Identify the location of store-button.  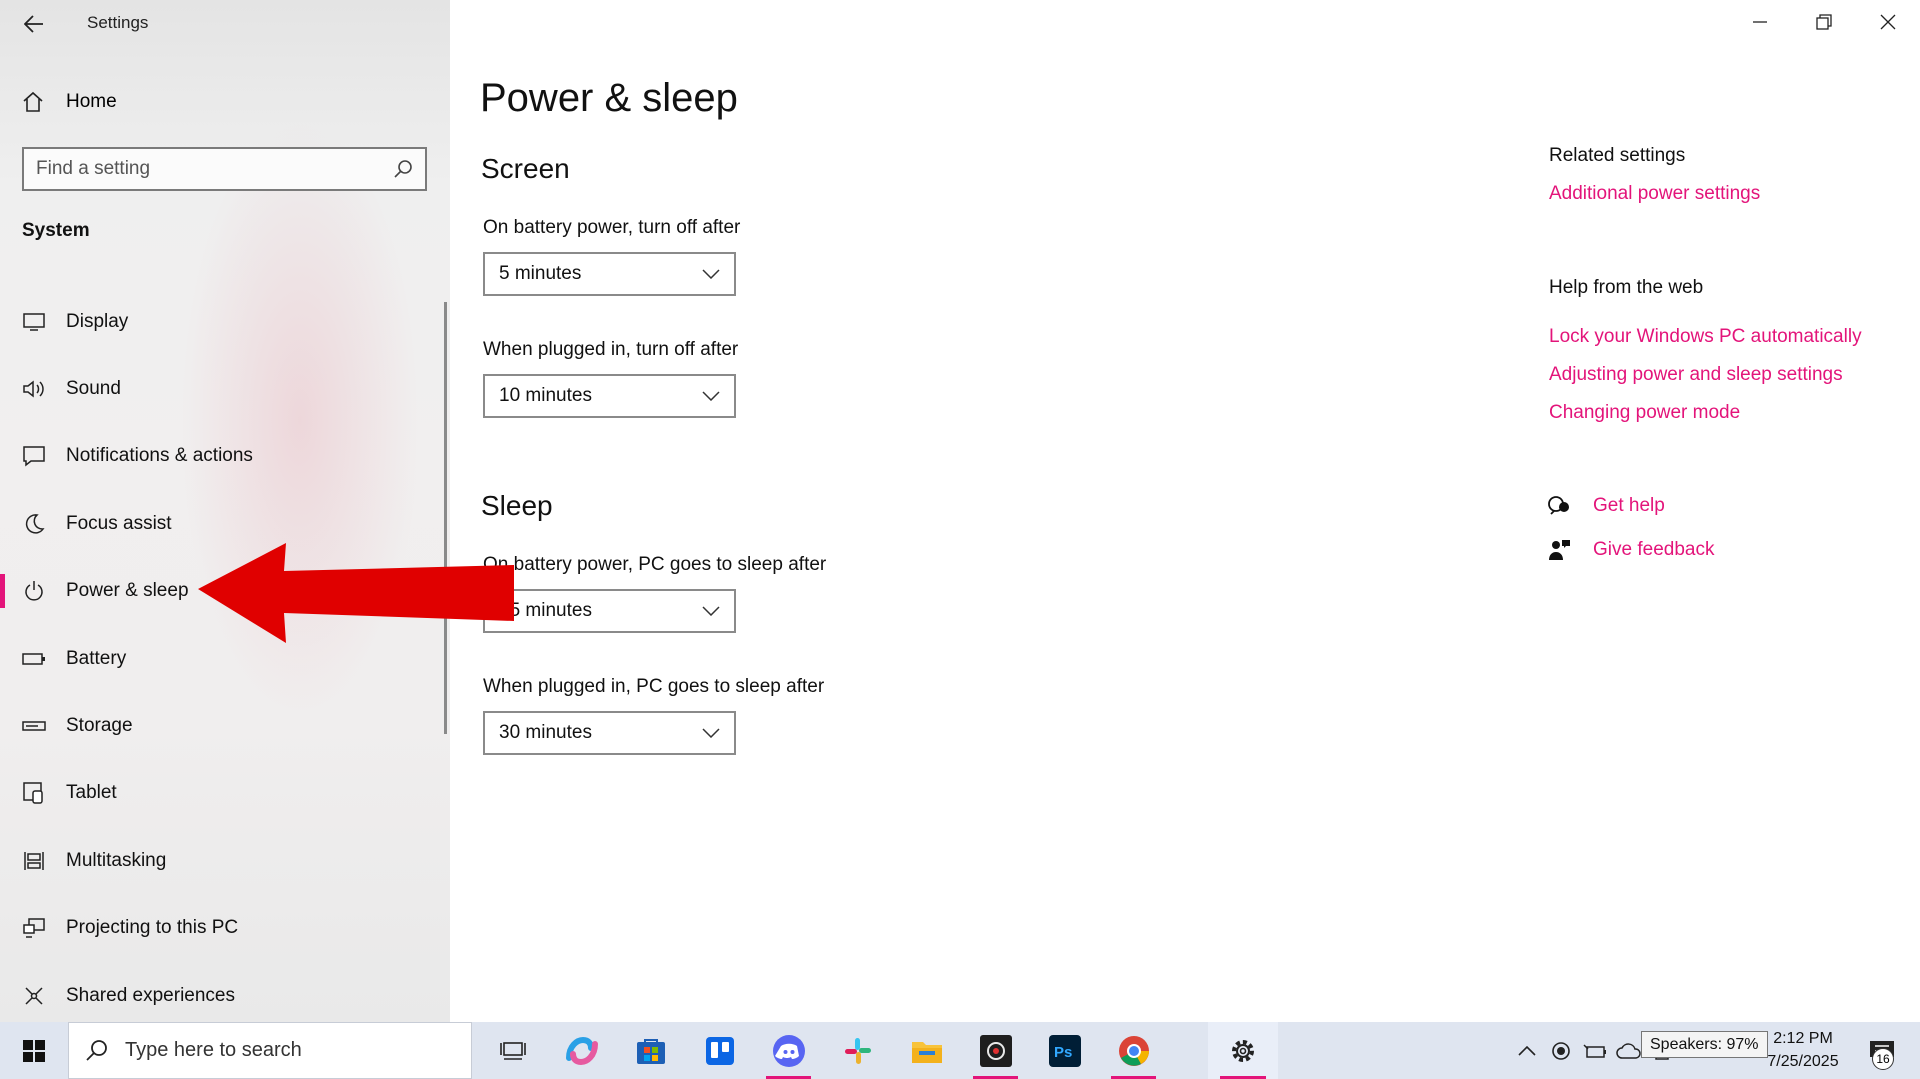
(650, 1050).